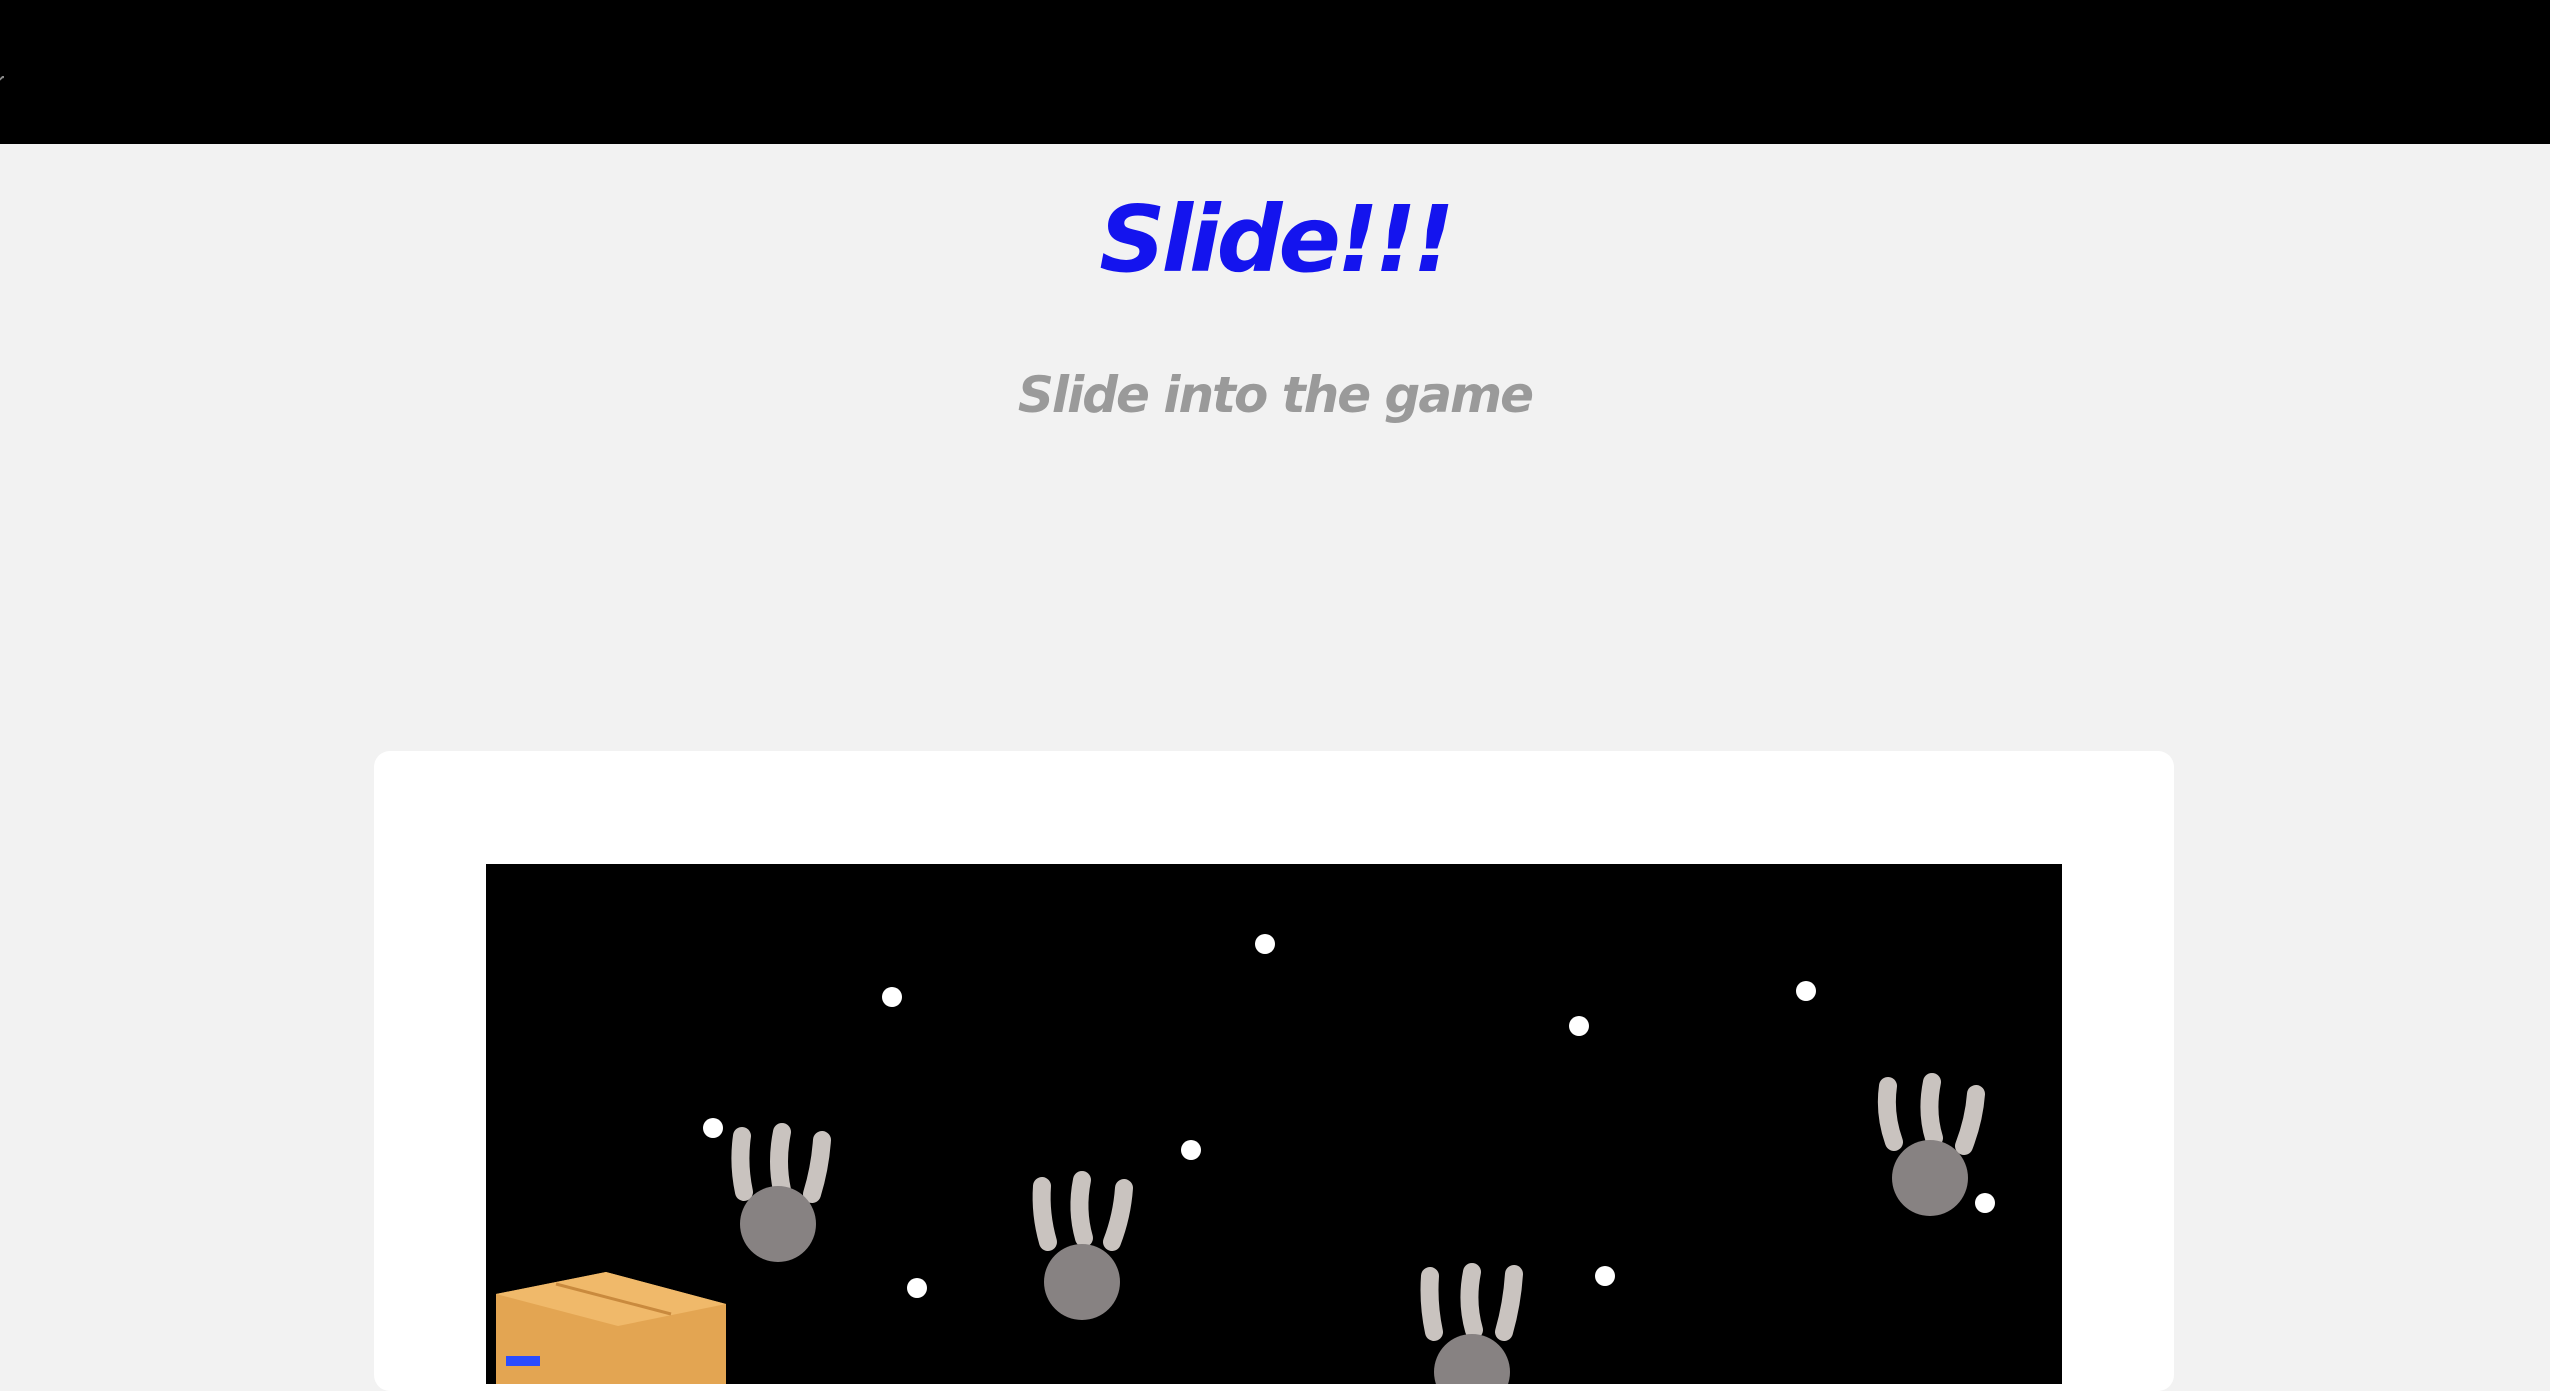 Image resolution: width=2550 pixels, height=1391 pixels. What do you see at coordinates (611, 1328) in the screenshot?
I see `player-box-sprite` at bounding box center [611, 1328].